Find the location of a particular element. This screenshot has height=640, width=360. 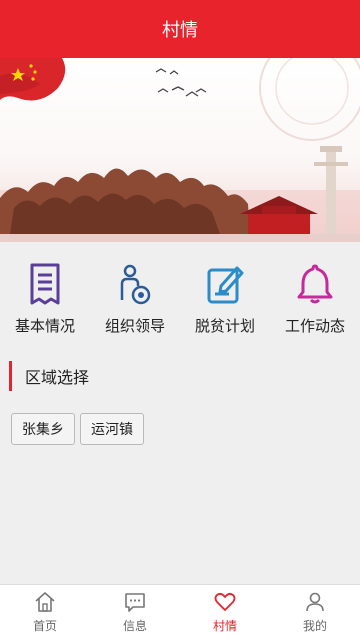

home-icon is located at coordinates (45, 602).